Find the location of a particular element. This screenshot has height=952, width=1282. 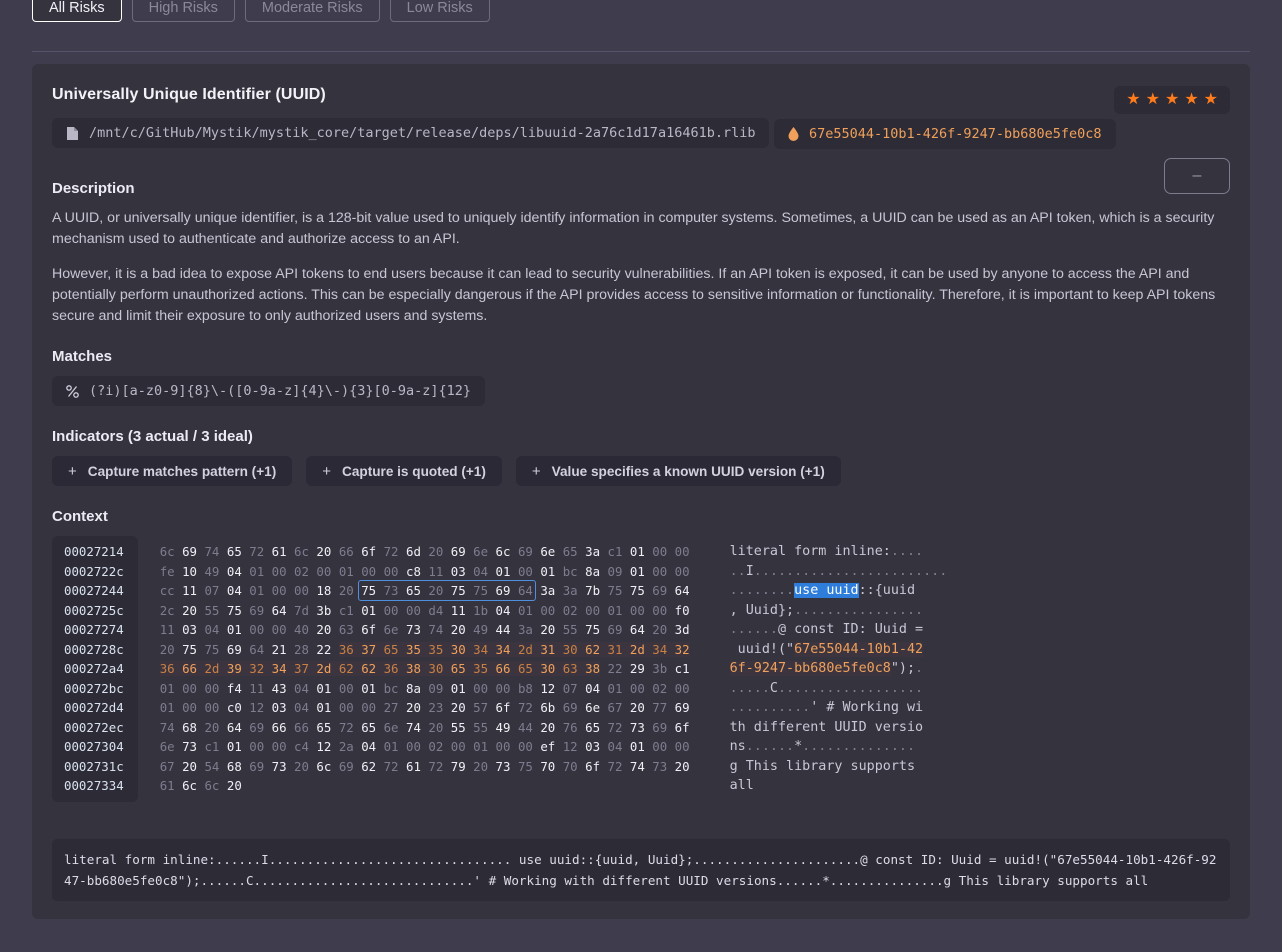

secret-value-pill: 67e55044-10b1-426f-9247-bb680e5fe0c8 is located at coordinates (944, 133).